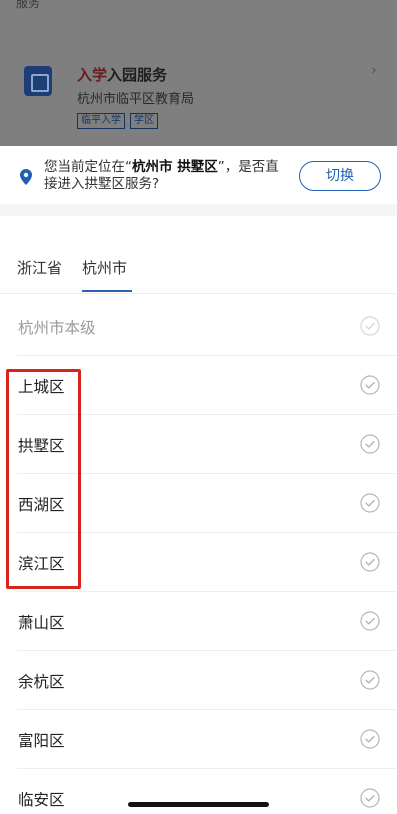 The width and height of the screenshot is (397, 814). What do you see at coordinates (41, 446) in the screenshot?
I see `district-label: 拱墅区` at bounding box center [41, 446].